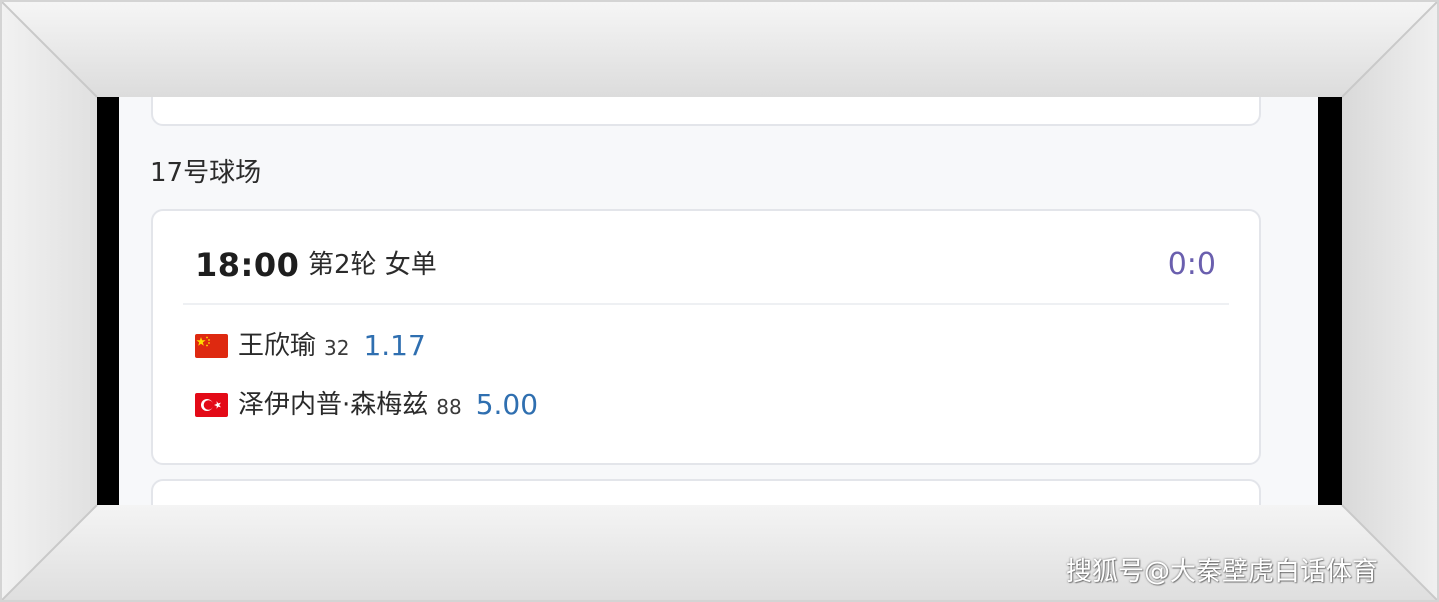 The width and height of the screenshot is (1439, 602). Describe the element at coordinates (394, 345) in the screenshot. I see `player-odds: 1.17` at that location.